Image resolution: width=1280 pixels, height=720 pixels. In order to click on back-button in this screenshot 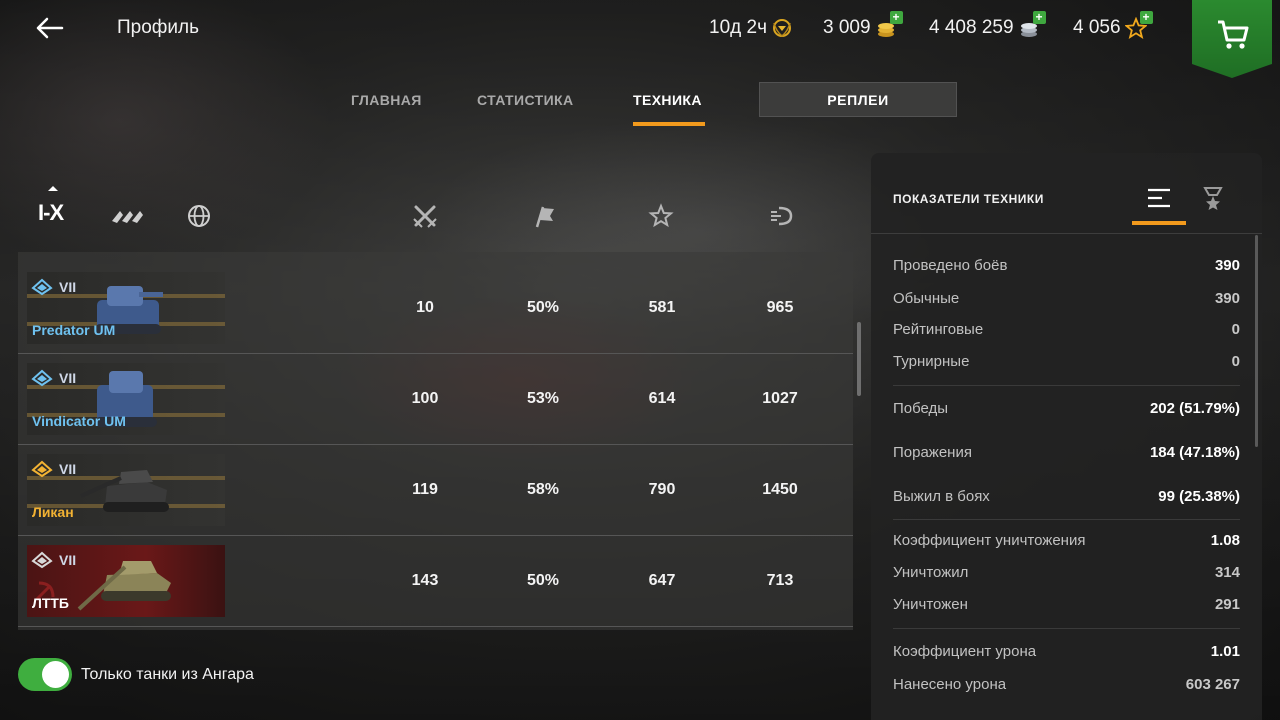, I will do `click(50, 28)`.